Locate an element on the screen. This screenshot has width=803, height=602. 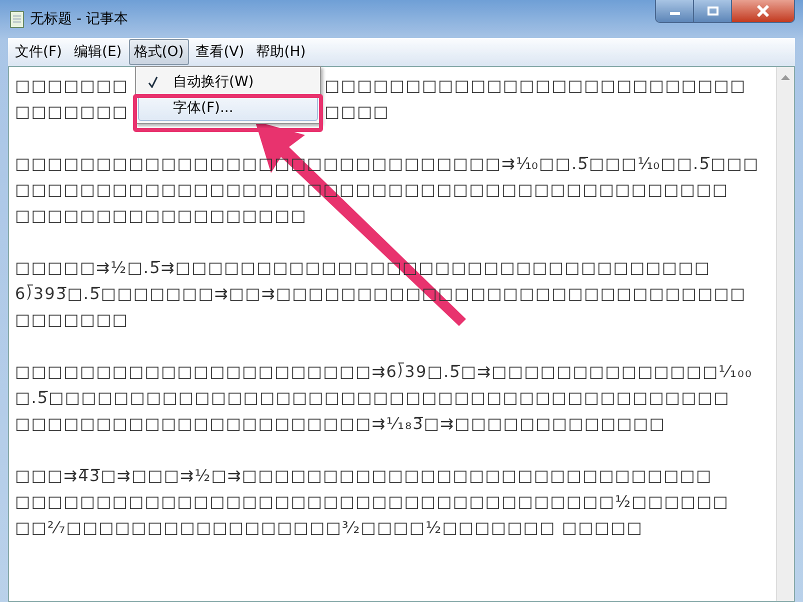
window-title: 无标题 - 记事本 is located at coordinates (79, 19).